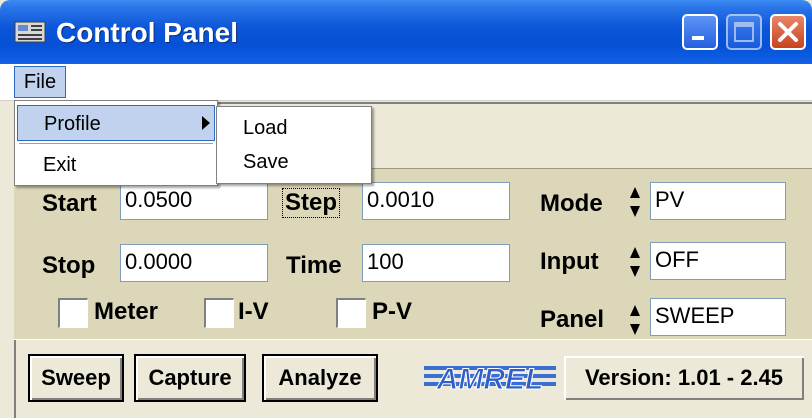  I want to click on mode-field: PV, so click(718, 201).